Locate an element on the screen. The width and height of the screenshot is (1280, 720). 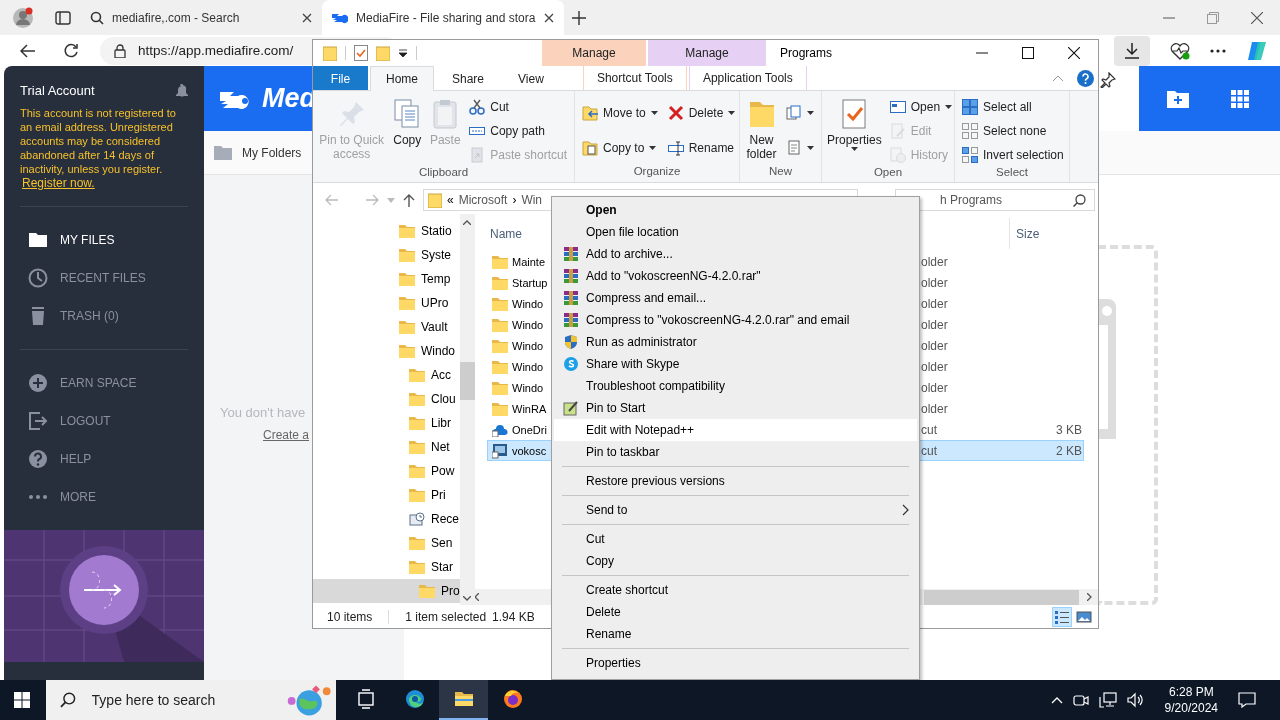
empty-message: You don't have is located at coordinates (263, 412).